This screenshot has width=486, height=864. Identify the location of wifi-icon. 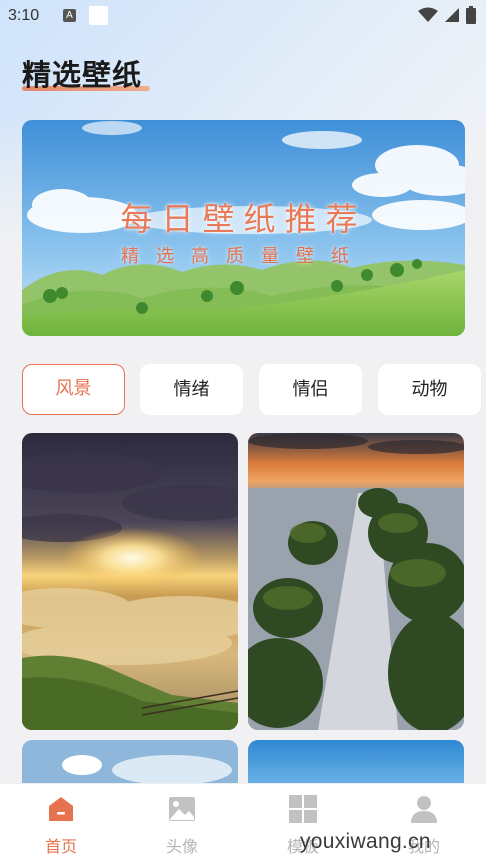
(428, 14).